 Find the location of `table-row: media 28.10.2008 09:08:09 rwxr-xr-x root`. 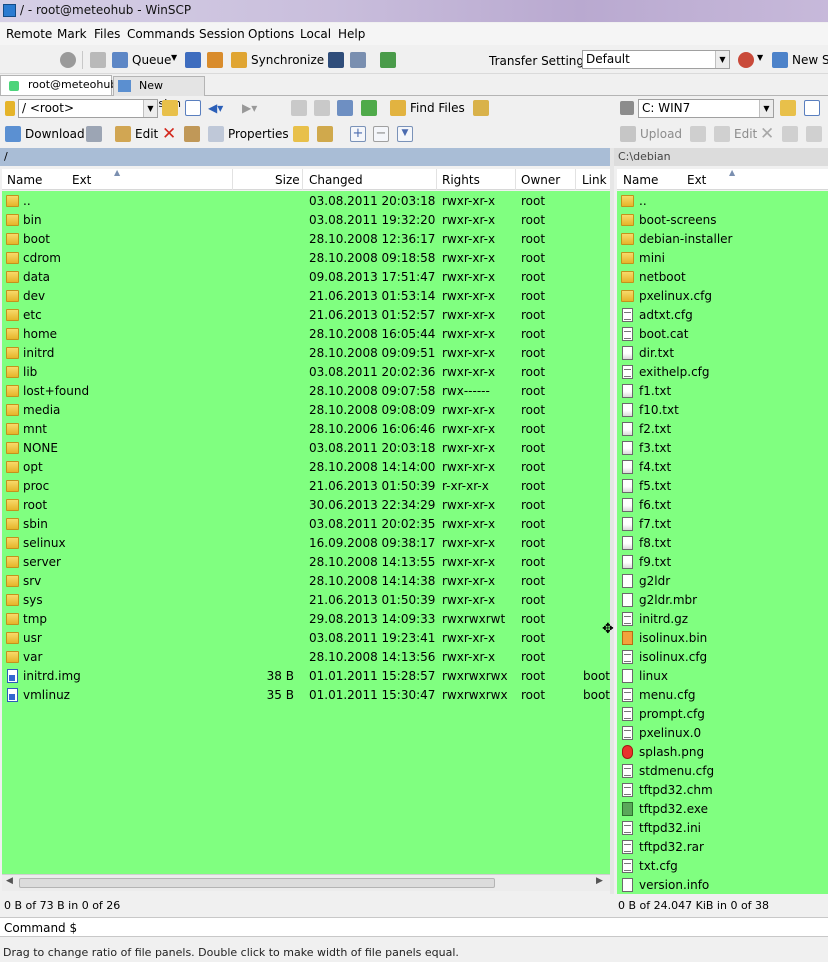

table-row: media 28.10.2008 09:08:09 rwxr-xr-x root is located at coordinates (306, 410).